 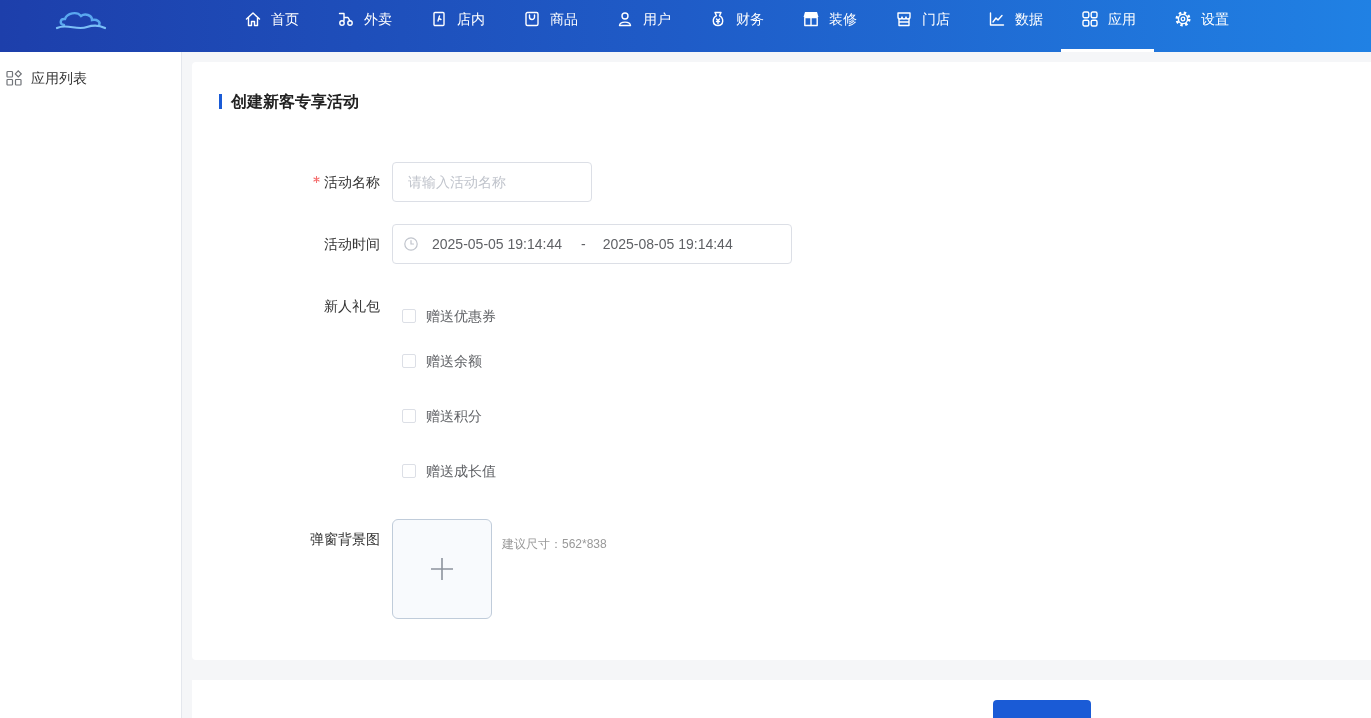 I want to click on home-icon, so click(x=253, y=19).